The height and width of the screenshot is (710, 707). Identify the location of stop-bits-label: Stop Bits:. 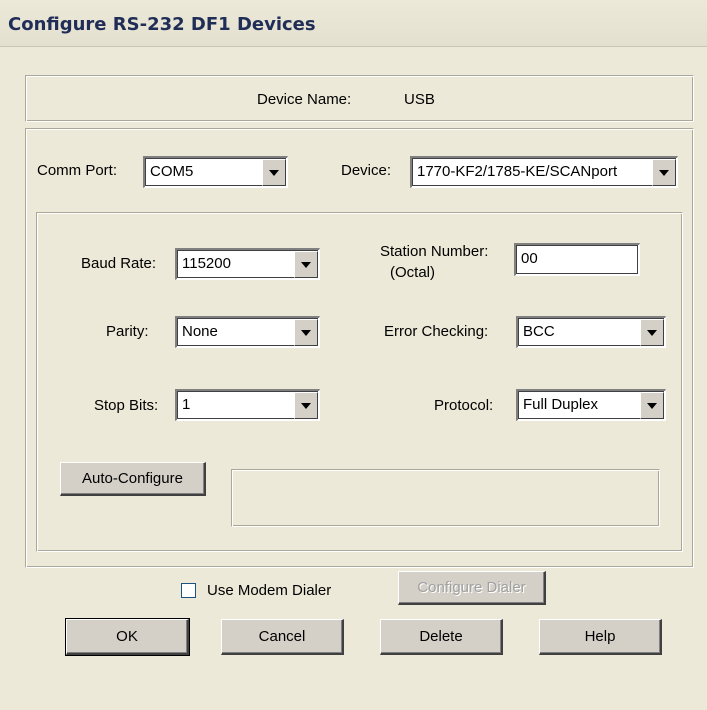
(126, 405).